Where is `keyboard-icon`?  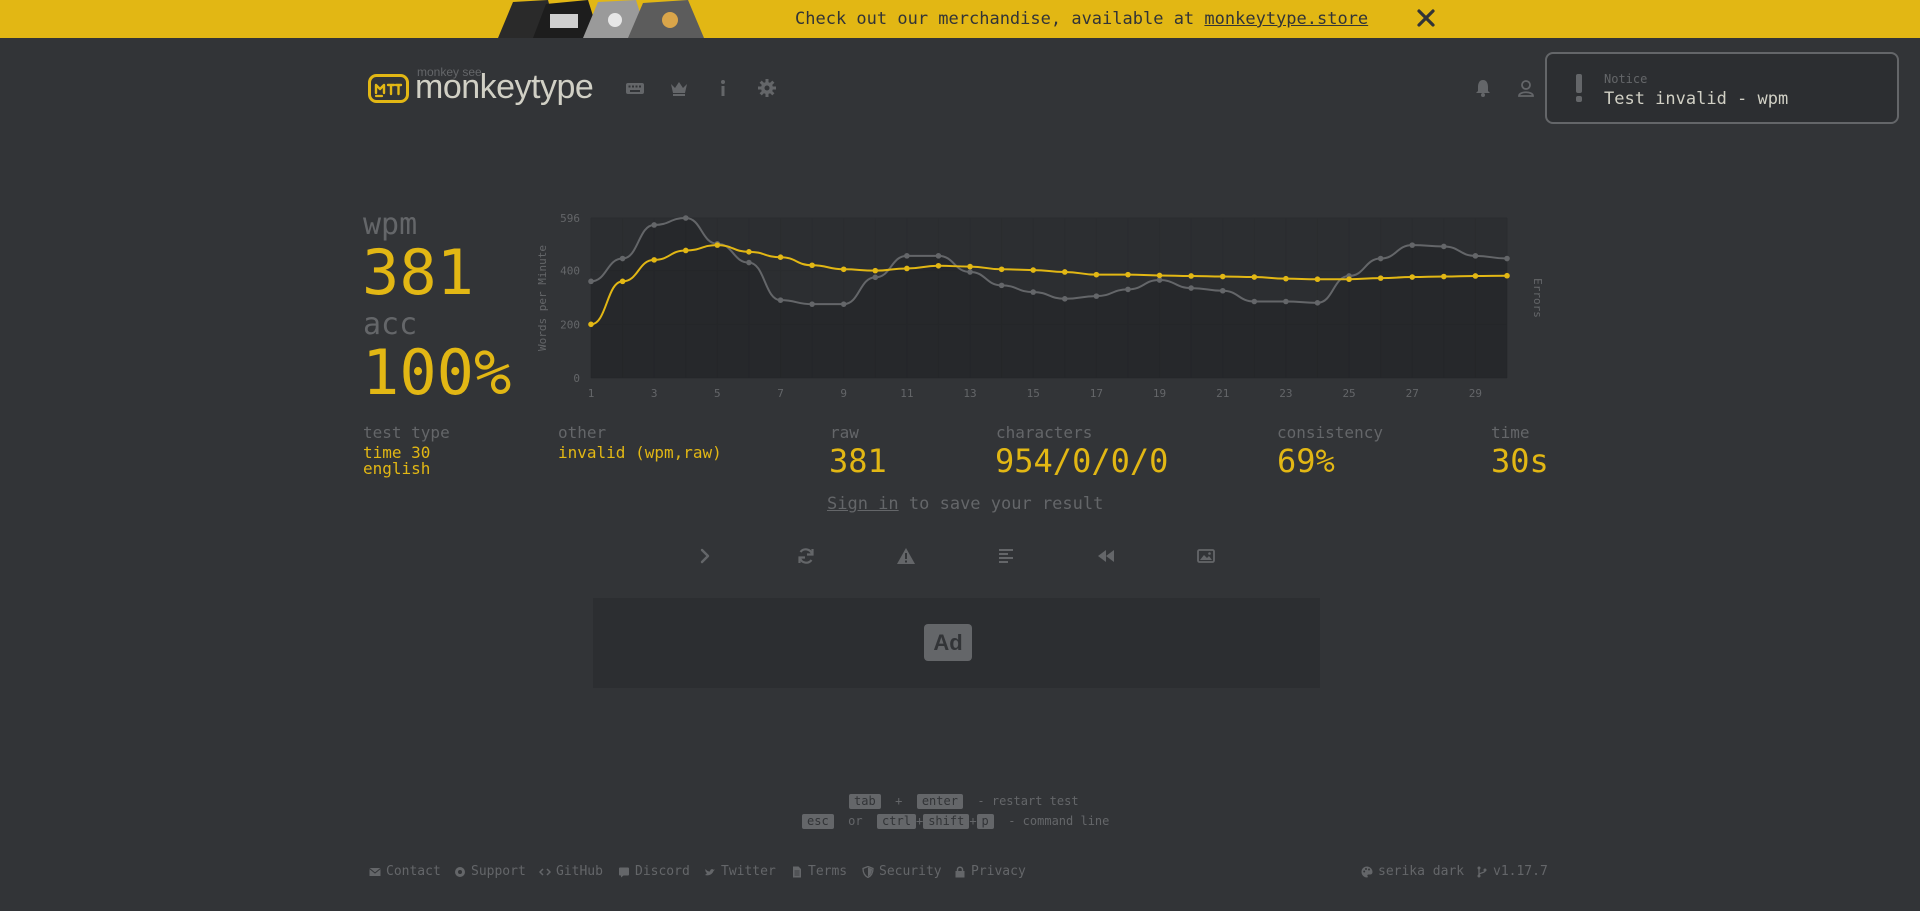 keyboard-icon is located at coordinates (635, 88).